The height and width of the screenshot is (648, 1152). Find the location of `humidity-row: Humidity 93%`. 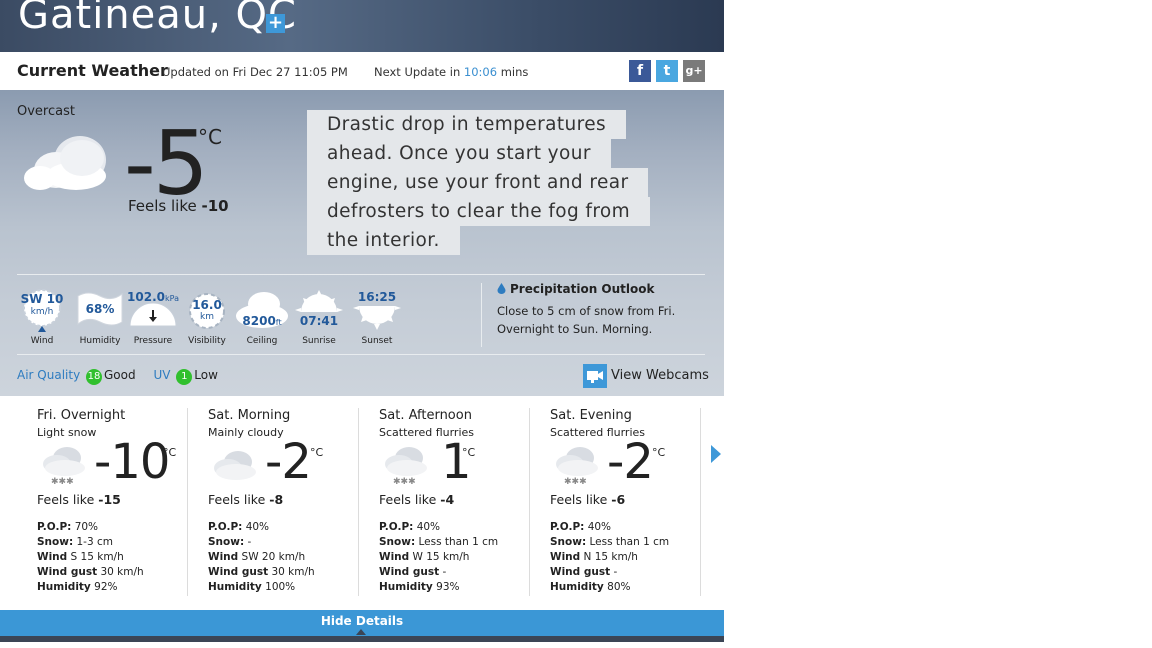

humidity-row: Humidity 93% is located at coordinates (438, 587).